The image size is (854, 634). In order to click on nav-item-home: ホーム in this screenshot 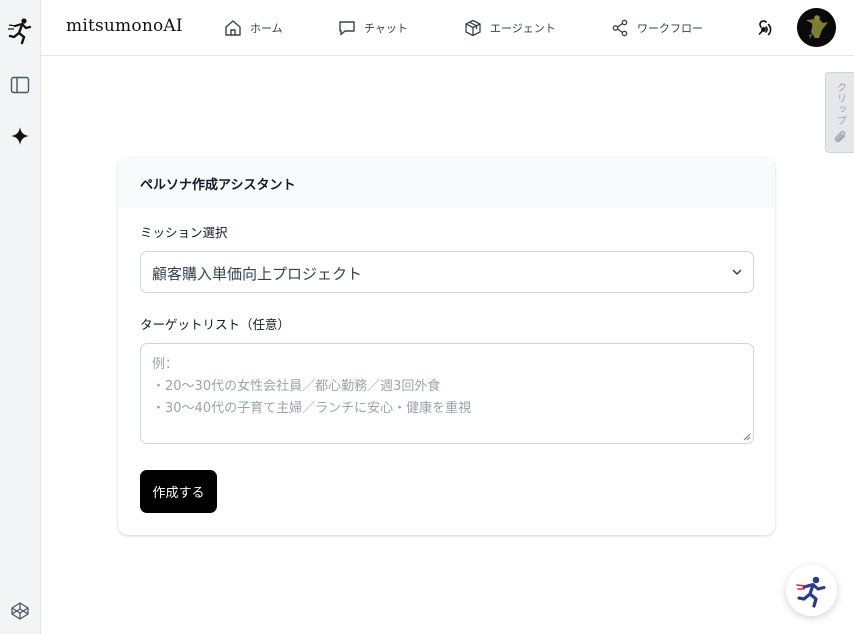, I will do `click(253, 28)`.